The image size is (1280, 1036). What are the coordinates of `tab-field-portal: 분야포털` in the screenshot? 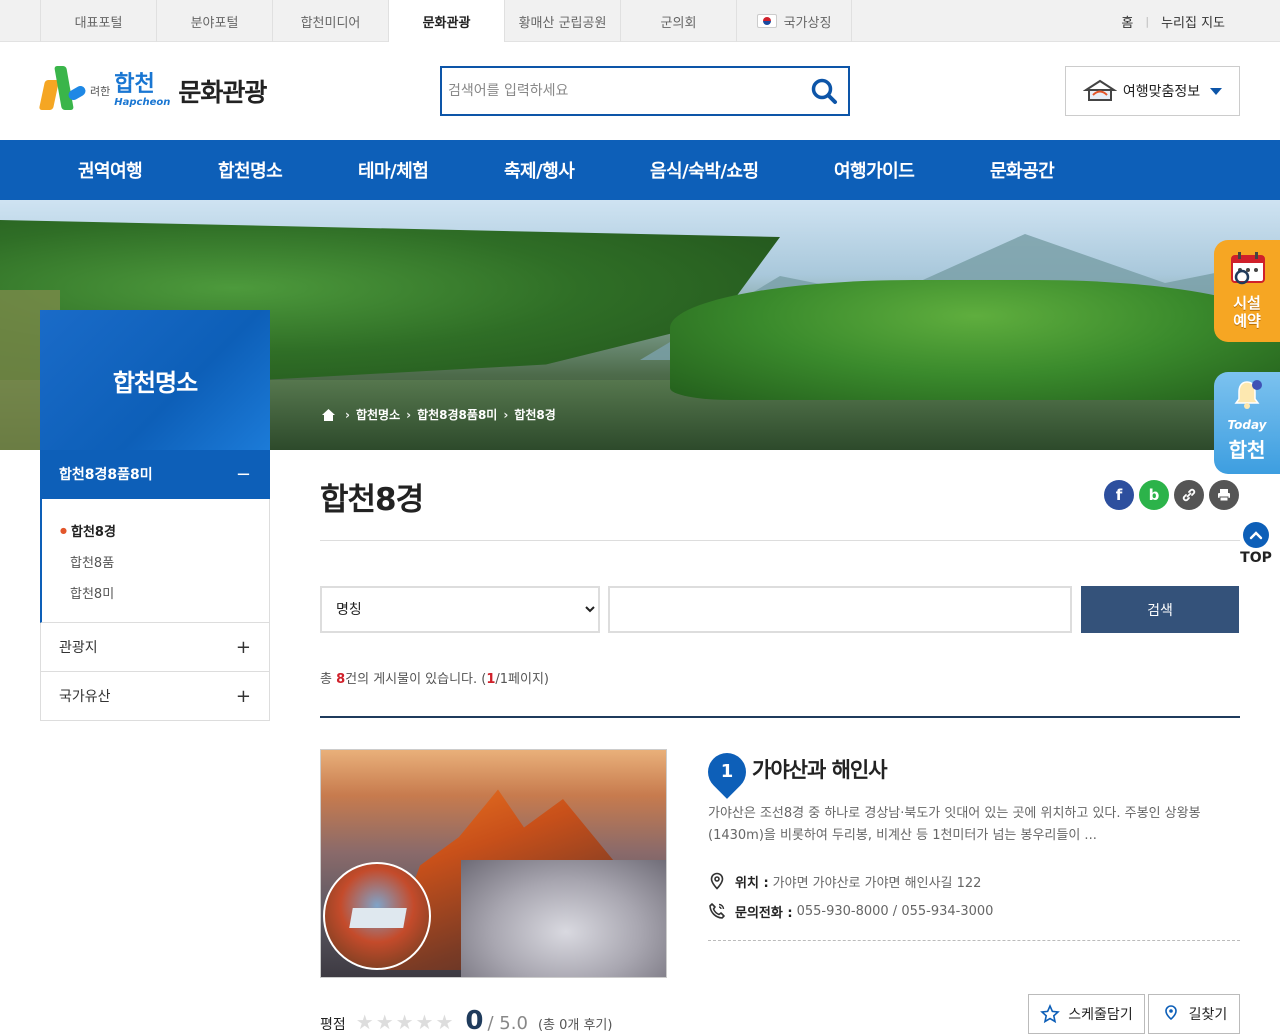 It's located at (214, 21).